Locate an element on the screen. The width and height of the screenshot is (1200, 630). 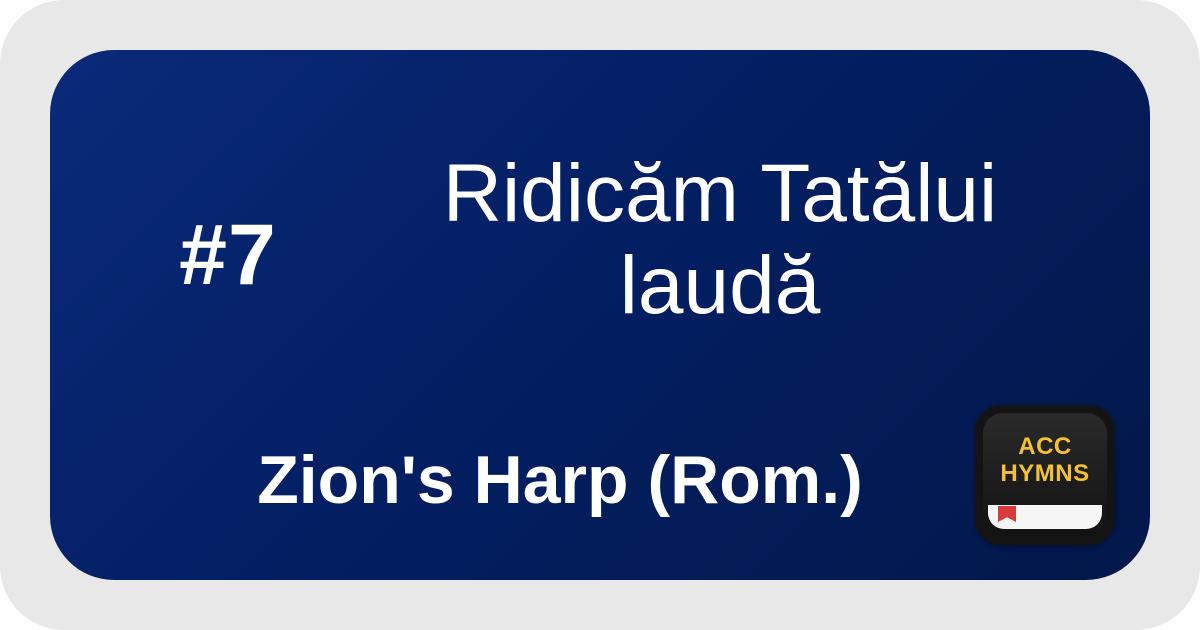
hymnal-name: Zion's Harp (Rom.) is located at coordinates (560, 480).